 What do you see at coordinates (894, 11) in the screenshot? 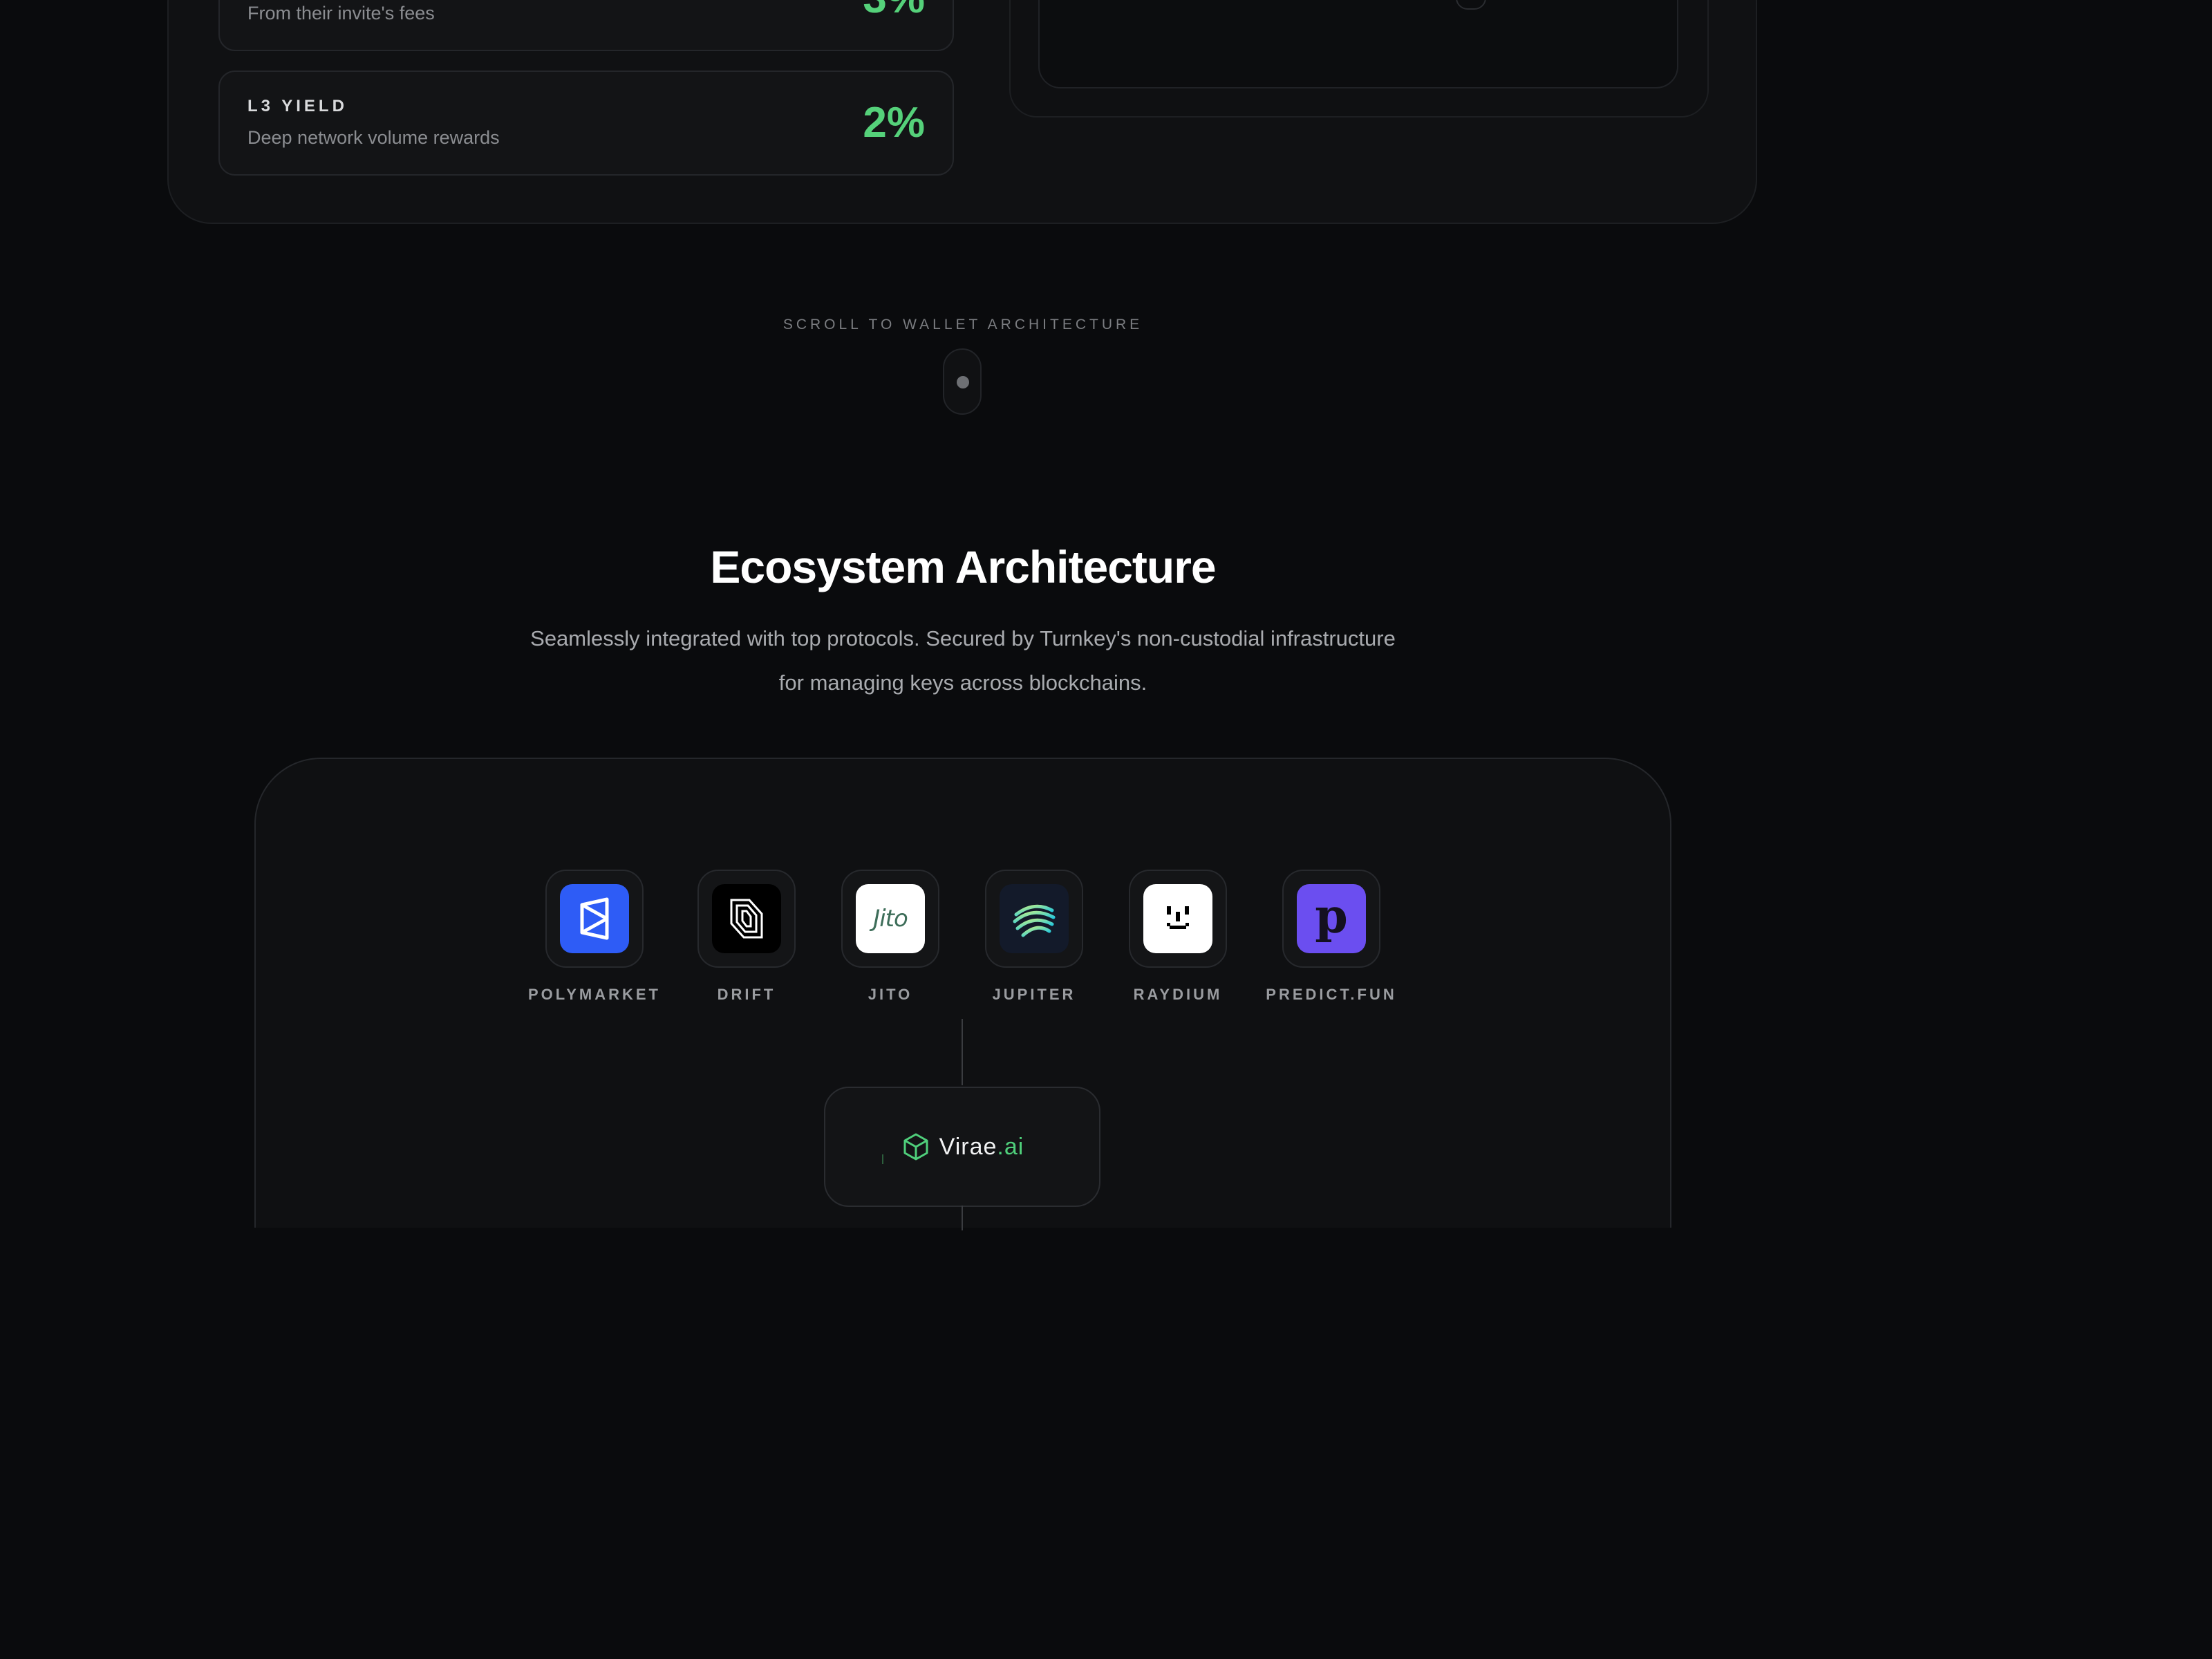
I see `yield-percentage: 3%` at bounding box center [894, 11].